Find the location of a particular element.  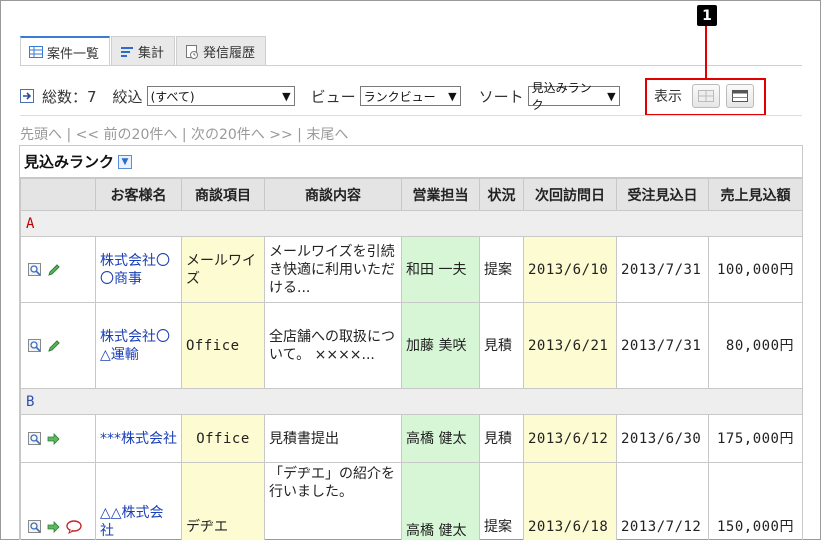

customer-link: ***株式会社 is located at coordinates (138, 438).